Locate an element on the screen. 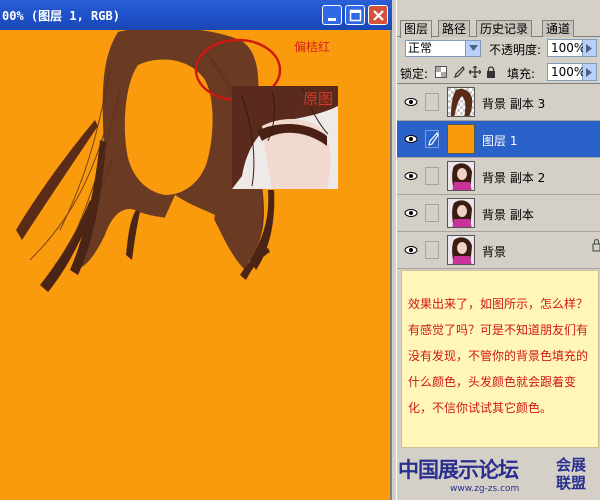  close-icon is located at coordinates (378, 15).